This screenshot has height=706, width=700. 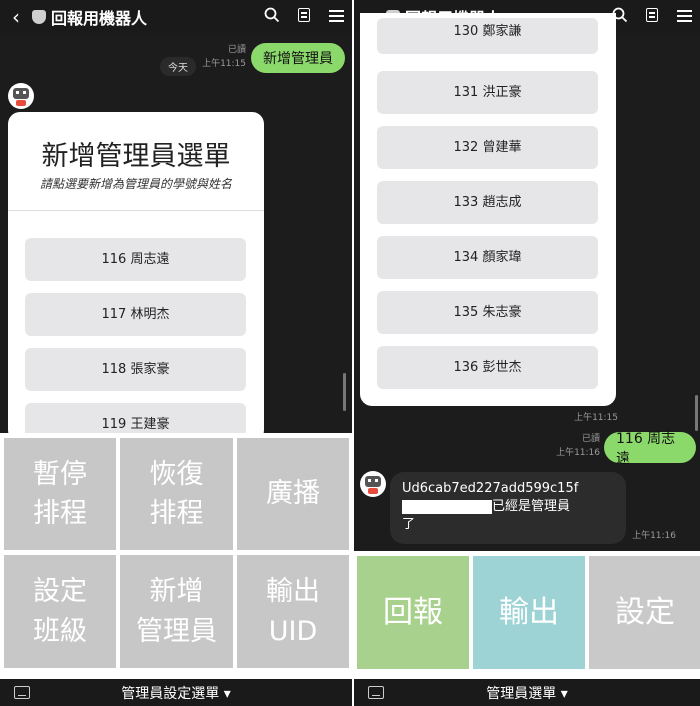 I want to click on tile-label: UID, so click(x=293, y=631).